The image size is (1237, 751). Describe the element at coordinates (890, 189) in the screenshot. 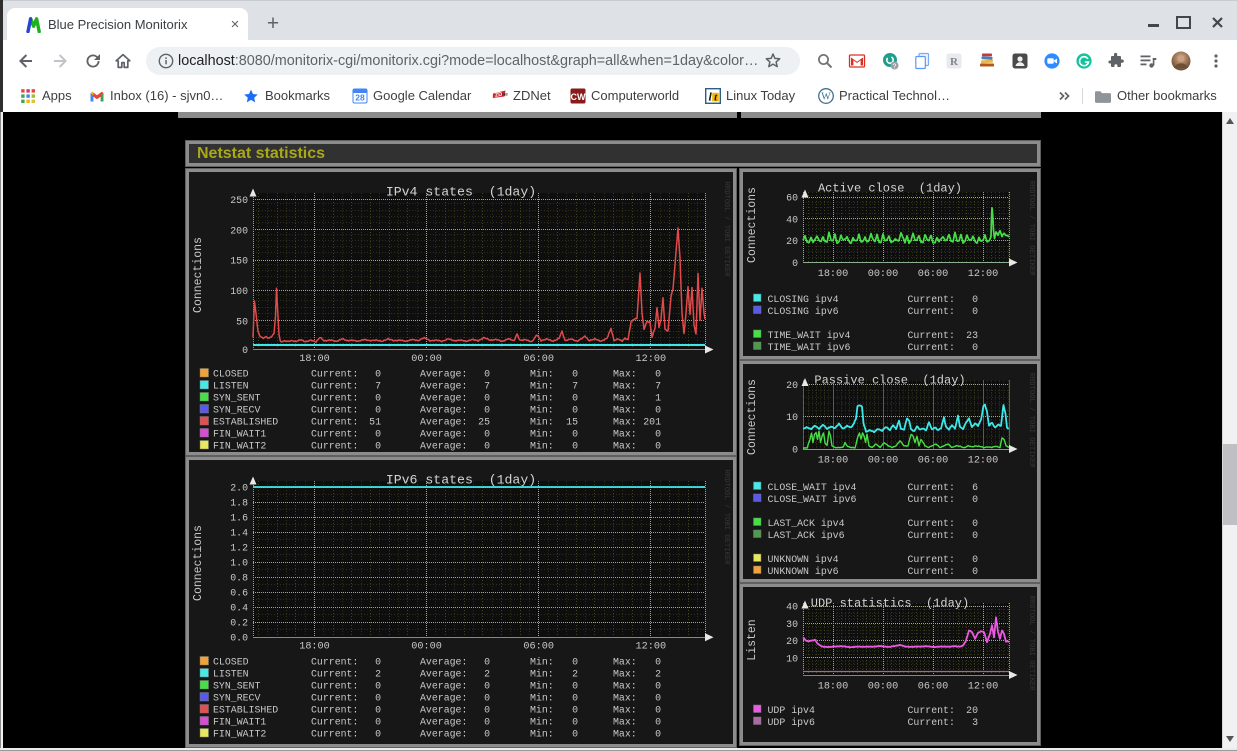

I see `svg-text: Active close (1day)` at that location.